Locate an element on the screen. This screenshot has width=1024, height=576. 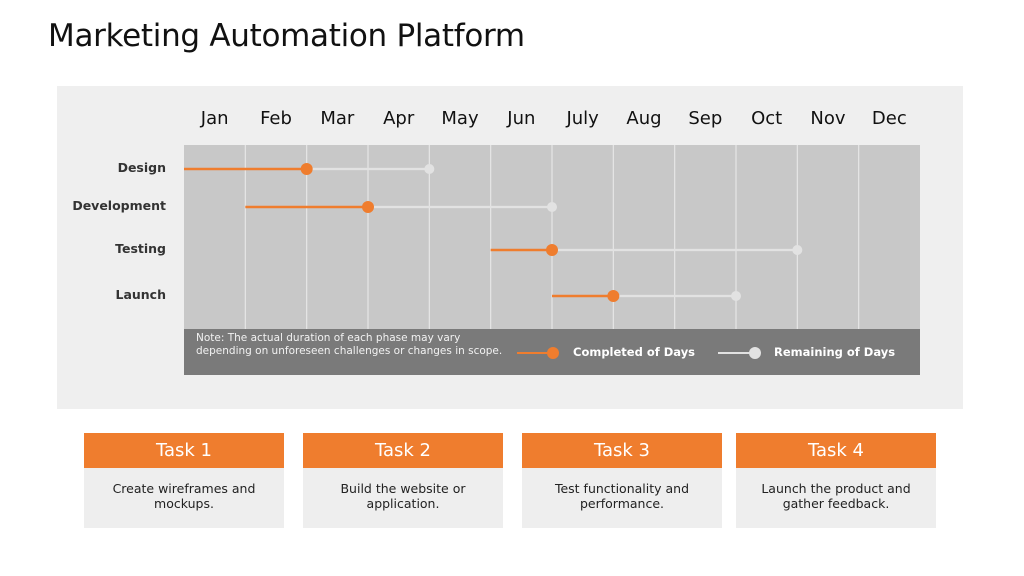
task-card-1: Task 1 Create wireframes and mockups. is located at coordinates (184, 480).